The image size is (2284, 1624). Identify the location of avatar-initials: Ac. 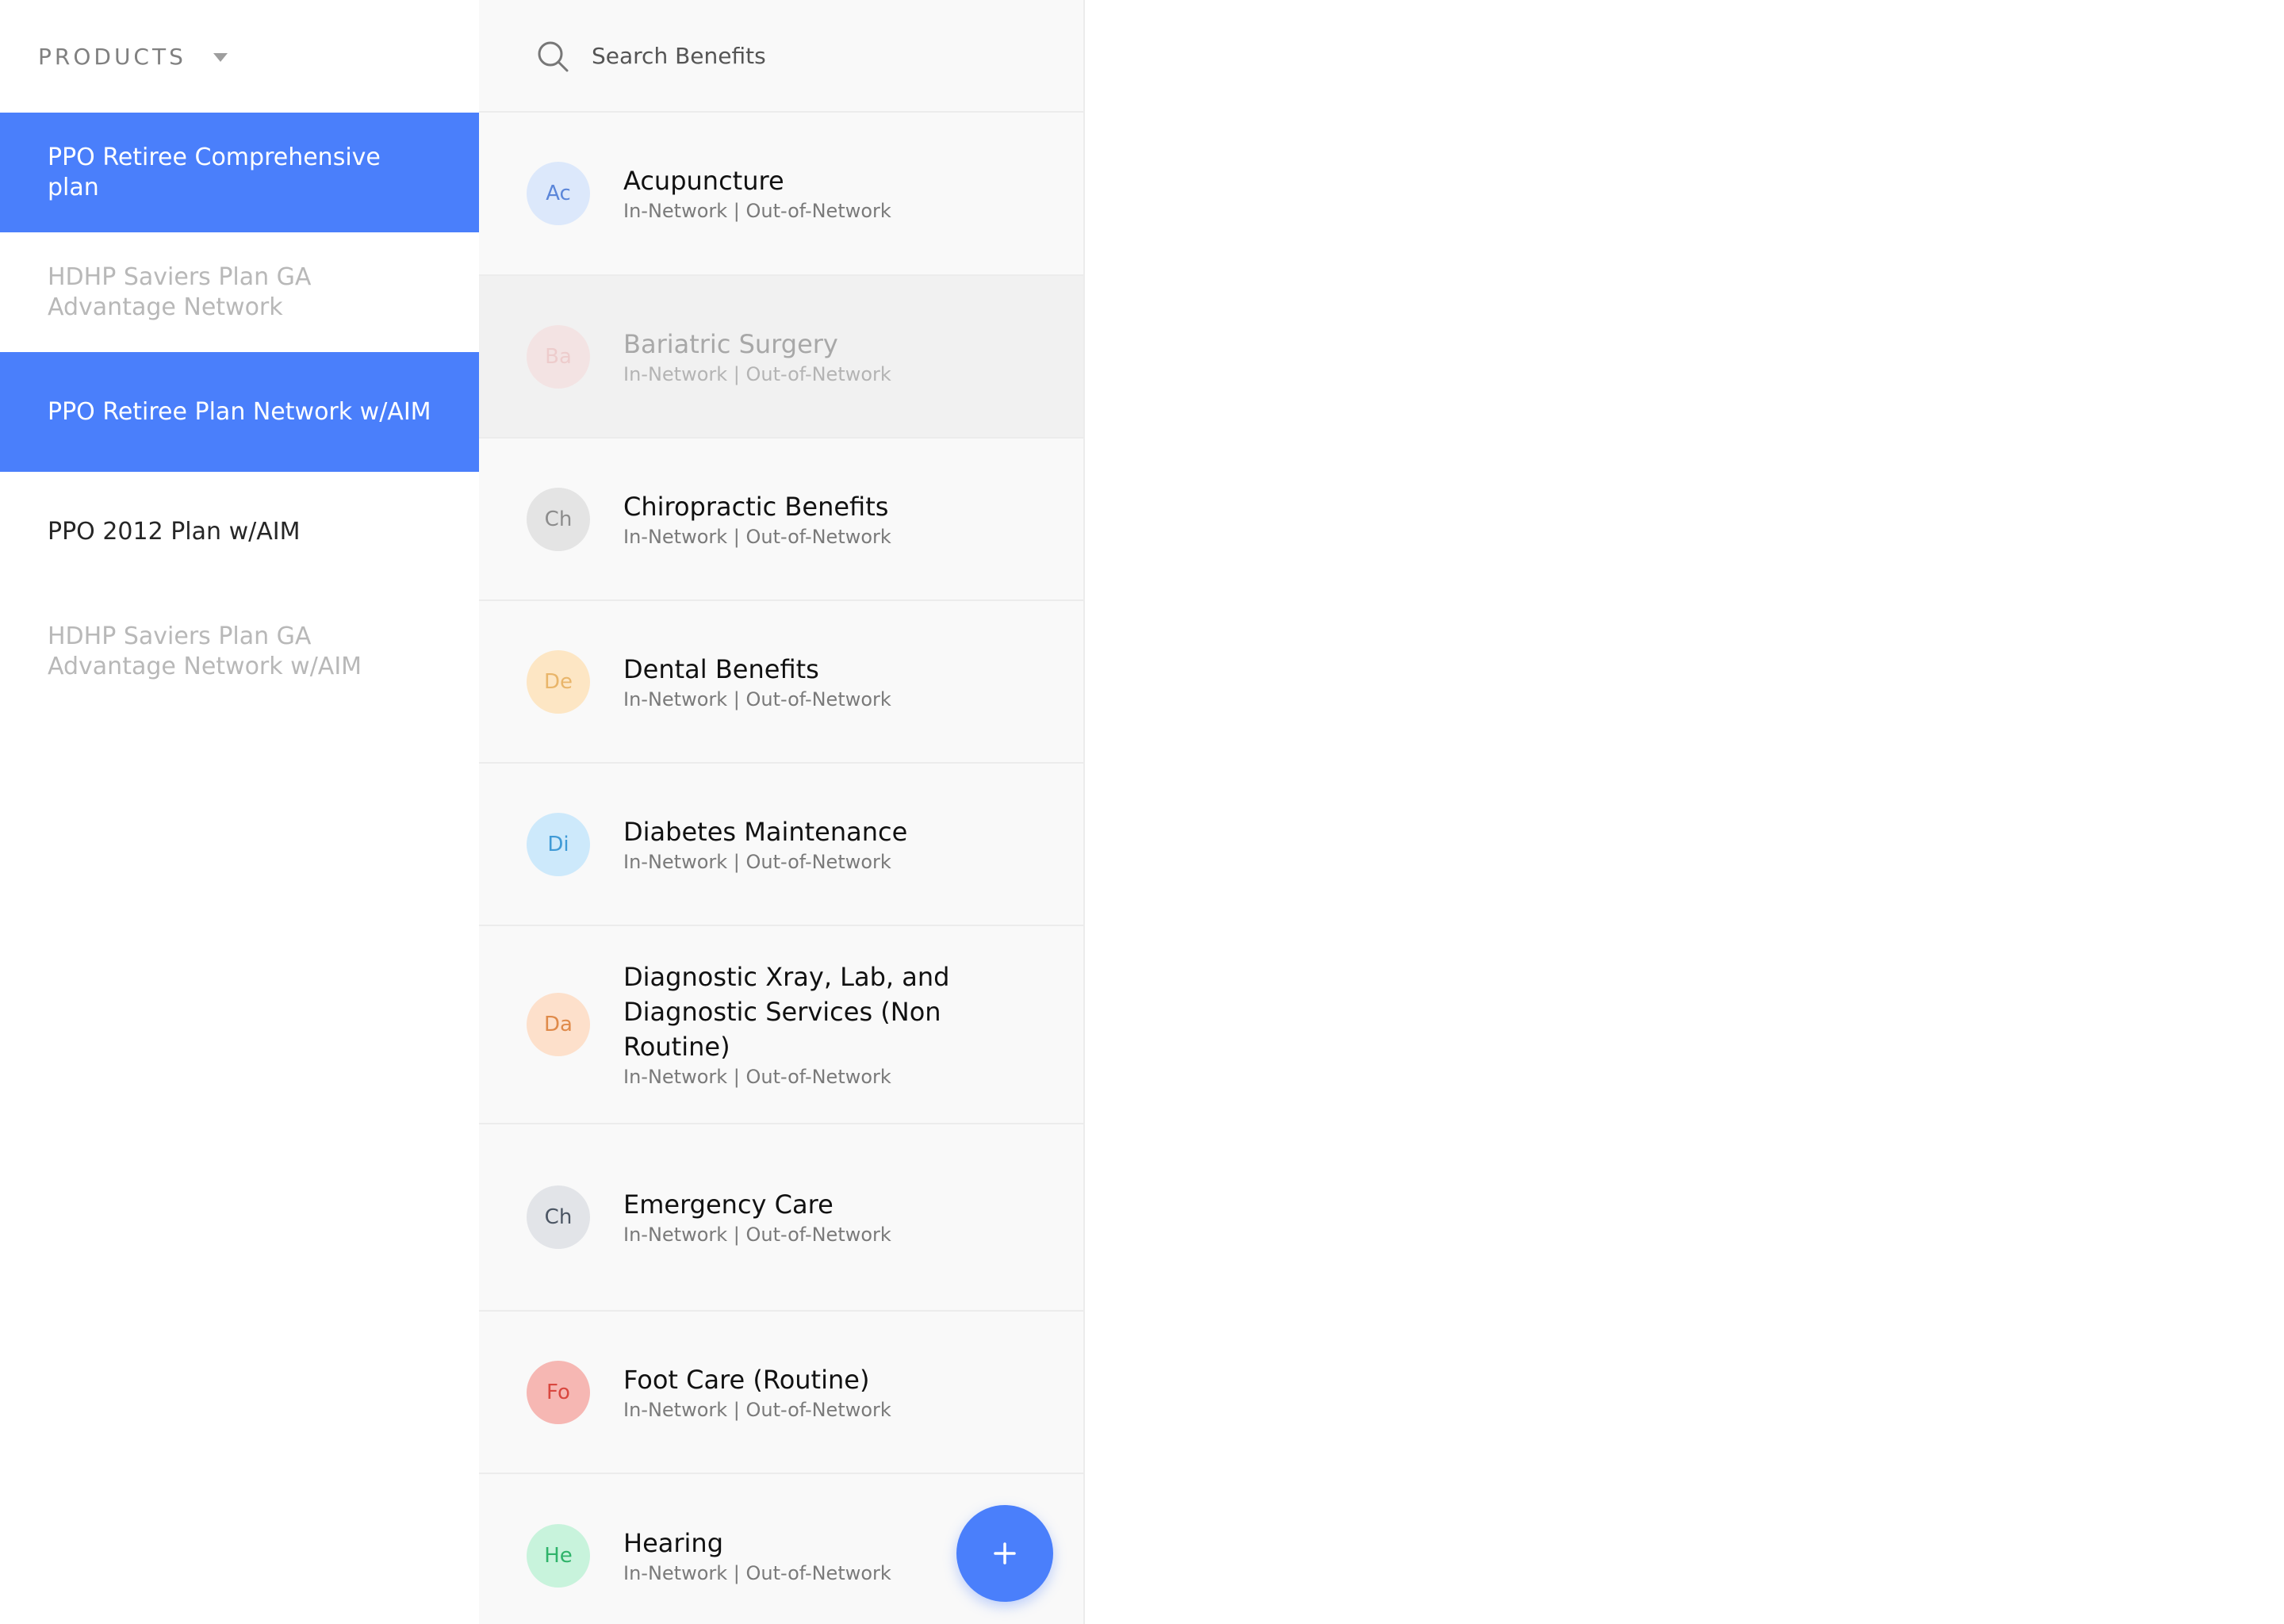
(558, 193).